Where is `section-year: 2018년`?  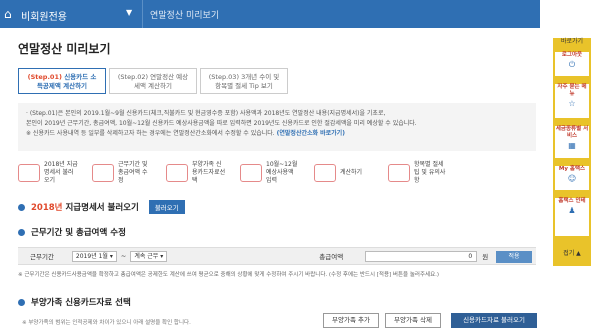
section-year: 2018년 is located at coordinates (47, 208).